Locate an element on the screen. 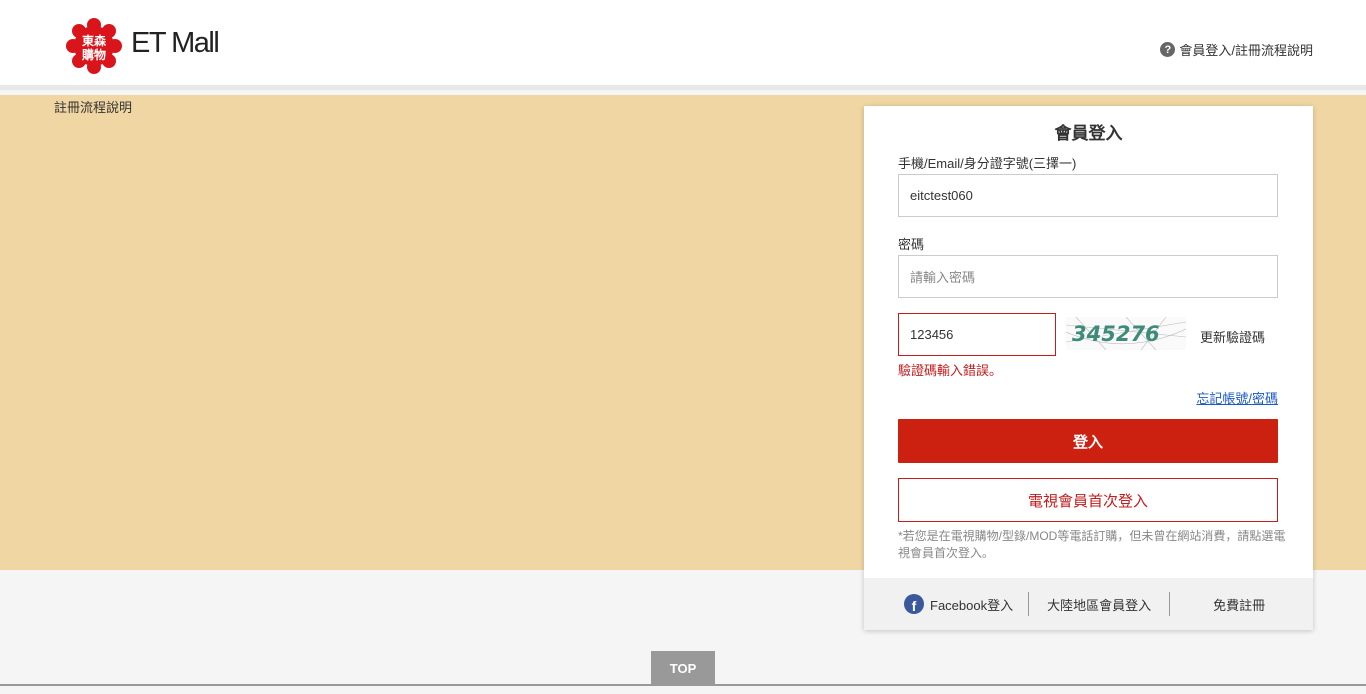 The height and width of the screenshot is (694, 1366). captcha-error-message: 驗證碼輸入錯誤。 is located at coordinates (950, 370).